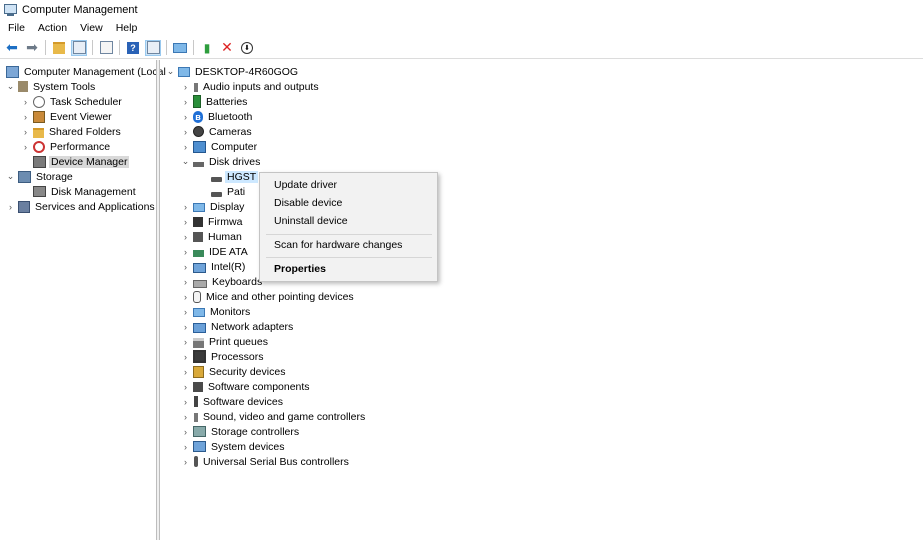  Describe the element at coordinates (251, 86) in the screenshot. I see `device-category: › Audio inputs and outputs` at that location.